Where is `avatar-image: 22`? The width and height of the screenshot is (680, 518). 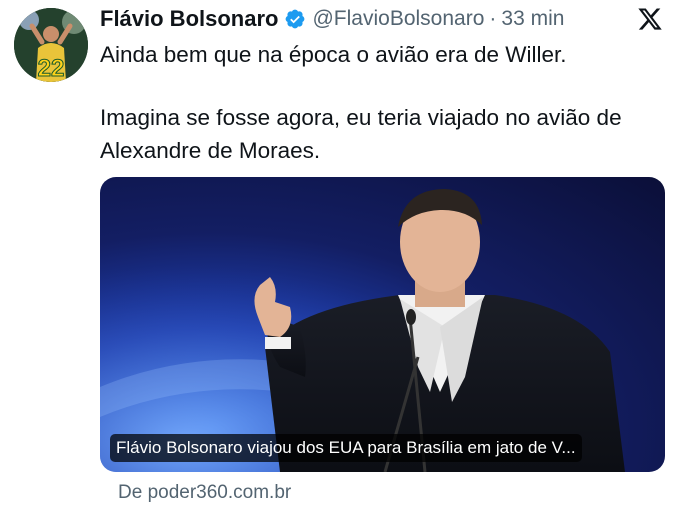
avatar-image: 22 is located at coordinates (51, 45).